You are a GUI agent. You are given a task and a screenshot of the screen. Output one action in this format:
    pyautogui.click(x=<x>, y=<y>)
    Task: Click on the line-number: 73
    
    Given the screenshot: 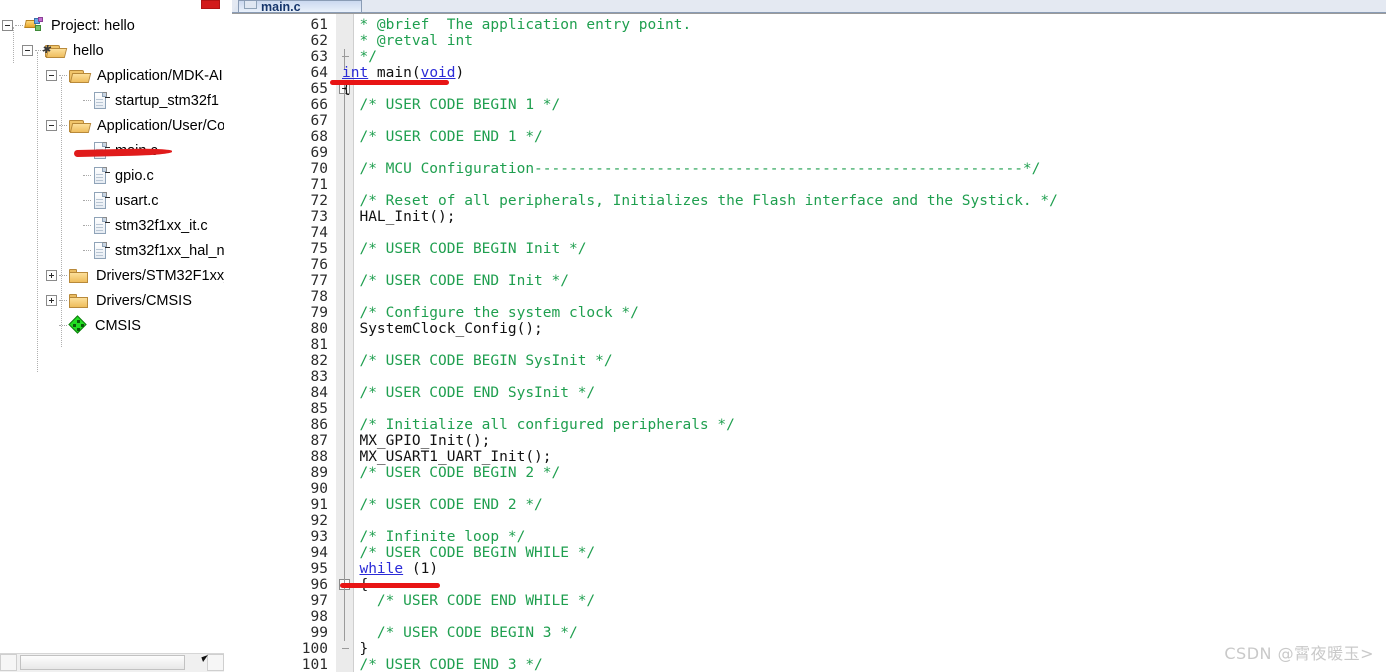 What is the action you would take?
    pyautogui.click(x=319, y=217)
    